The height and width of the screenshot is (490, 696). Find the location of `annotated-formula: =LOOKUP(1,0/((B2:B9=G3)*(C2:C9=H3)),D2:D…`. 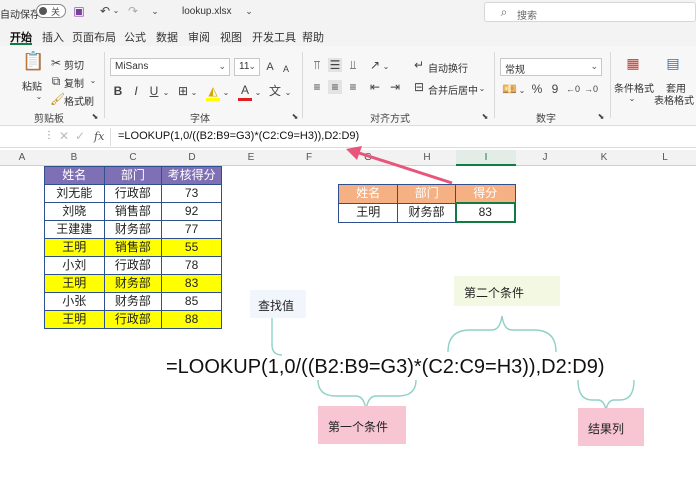

annotated-formula: =LOOKUP(1,0/((B2:B9=G3)*(C2:C9=H3)),D2:D… is located at coordinates (385, 367).